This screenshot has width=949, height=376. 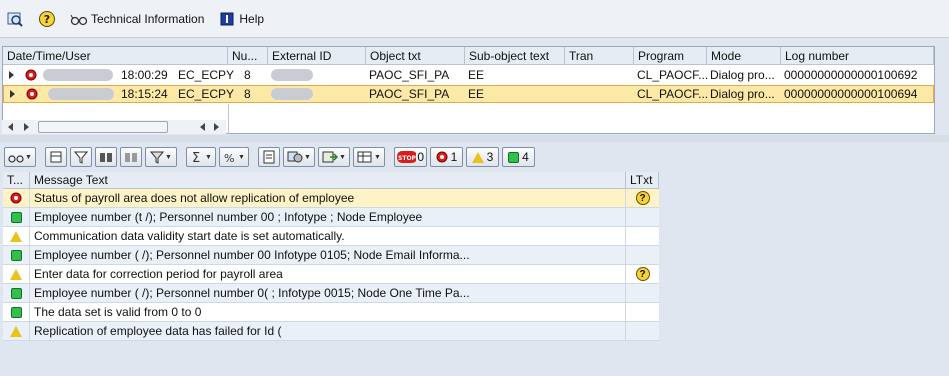 I want to click on stop-filter-button: STOP 0, so click(x=410, y=157).